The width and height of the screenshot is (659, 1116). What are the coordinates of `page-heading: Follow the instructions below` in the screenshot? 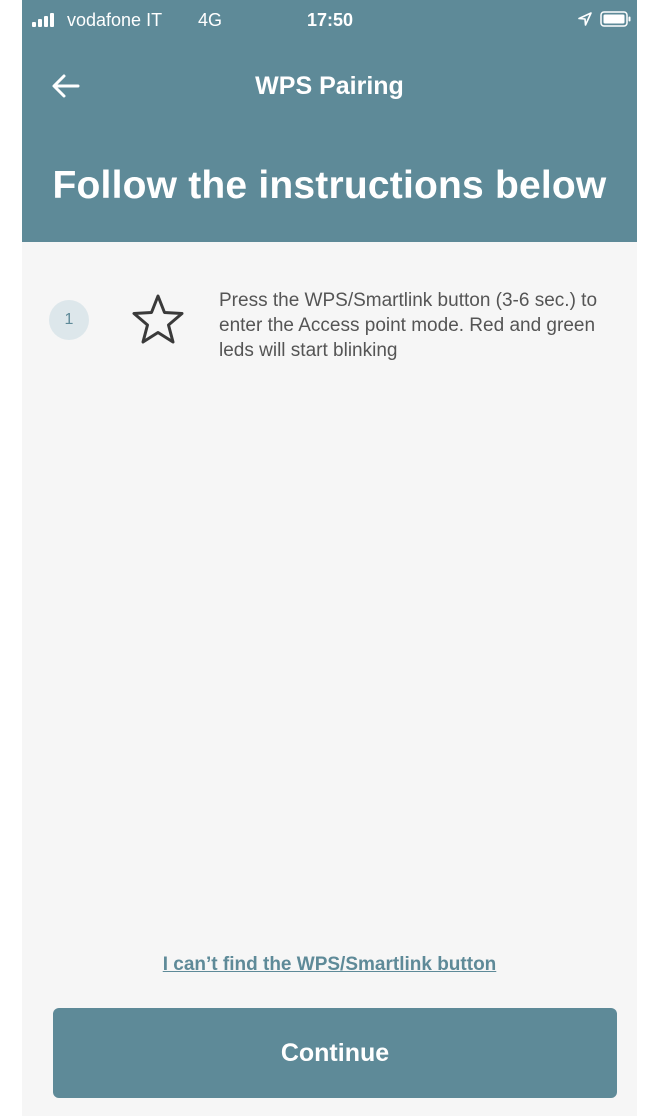 It's located at (329, 185).